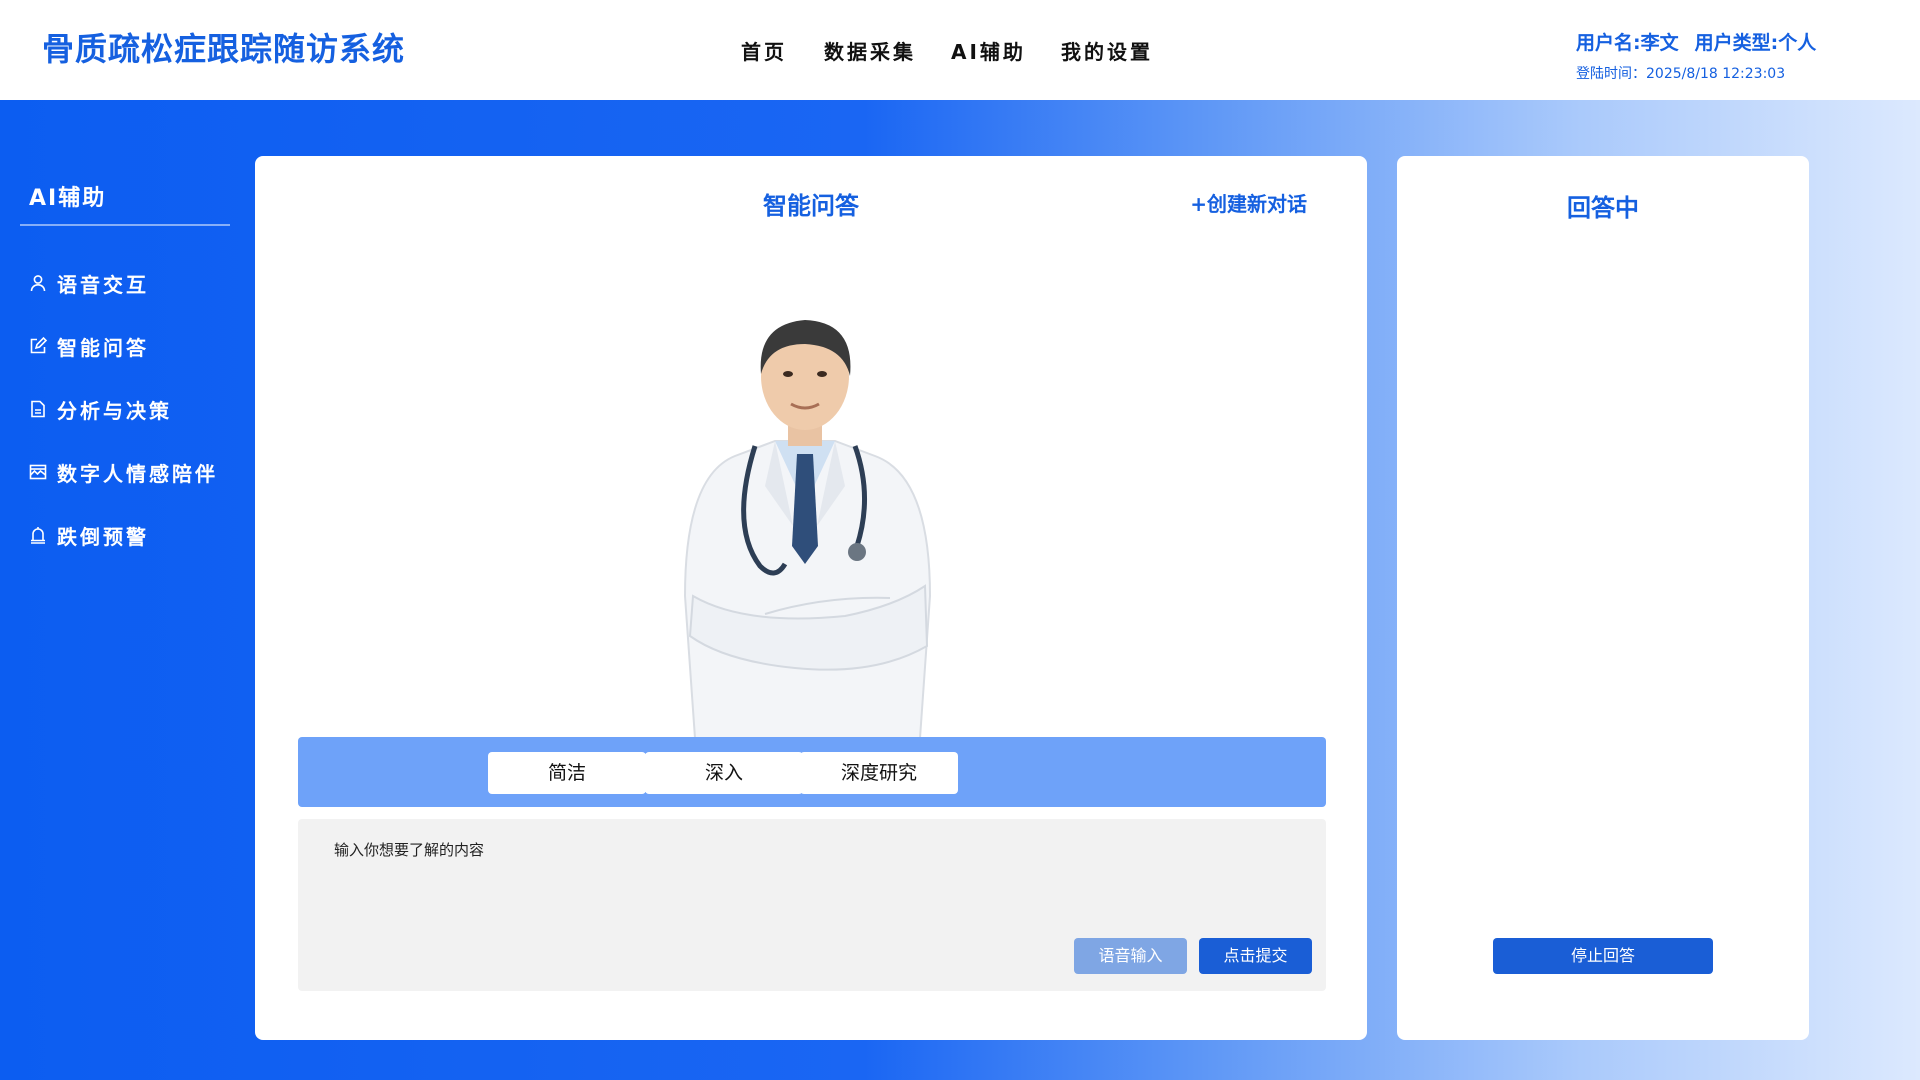 The width and height of the screenshot is (1920, 1080). What do you see at coordinates (567, 773) in the screenshot?
I see `mode-concise-button: 简洁` at bounding box center [567, 773].